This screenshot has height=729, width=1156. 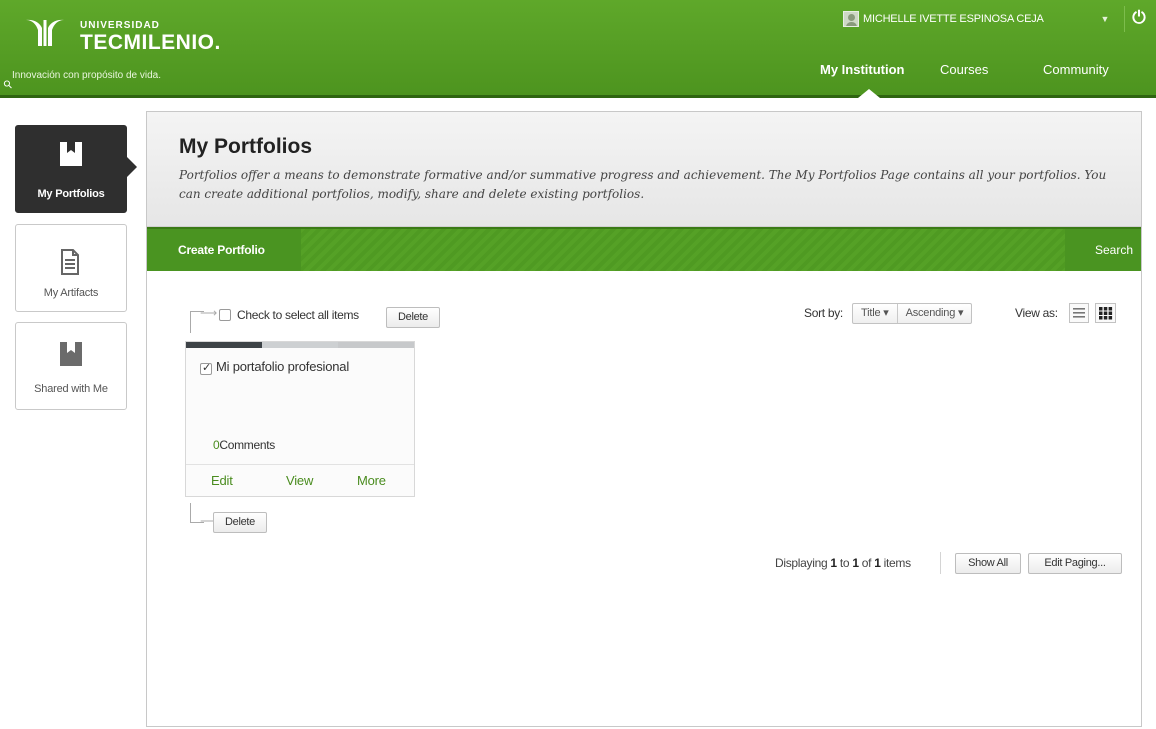 What do you see at coordinates (1103, 250) in the screenshot?
I see `search-button: Search` at bounding box center [1103, 250].